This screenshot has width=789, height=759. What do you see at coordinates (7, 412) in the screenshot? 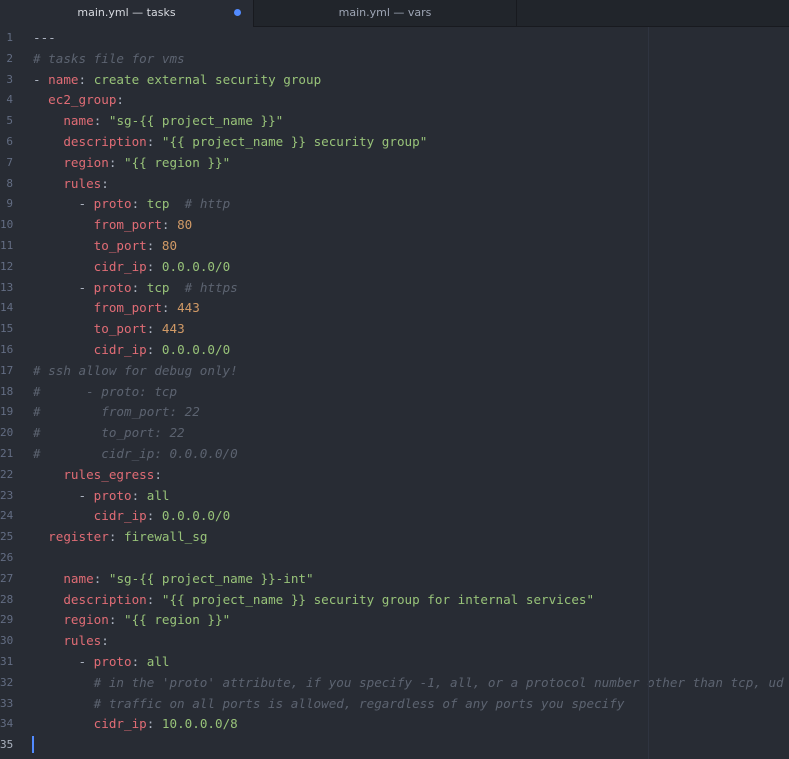
I see `line-number: 19` at bounding box center [7, 412].